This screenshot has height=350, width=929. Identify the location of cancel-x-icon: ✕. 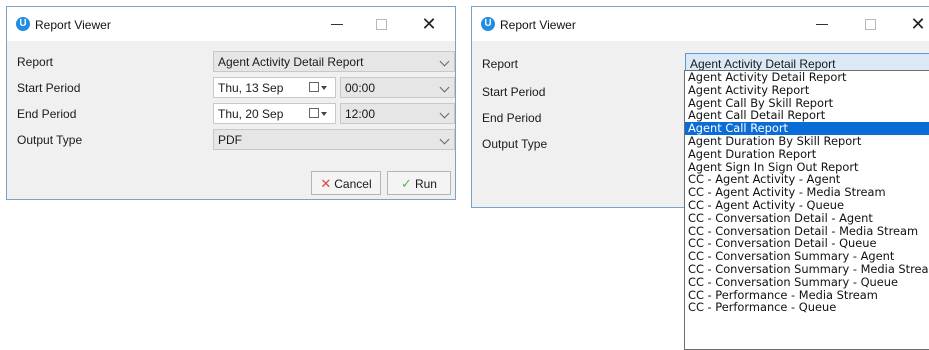
(326, 183).